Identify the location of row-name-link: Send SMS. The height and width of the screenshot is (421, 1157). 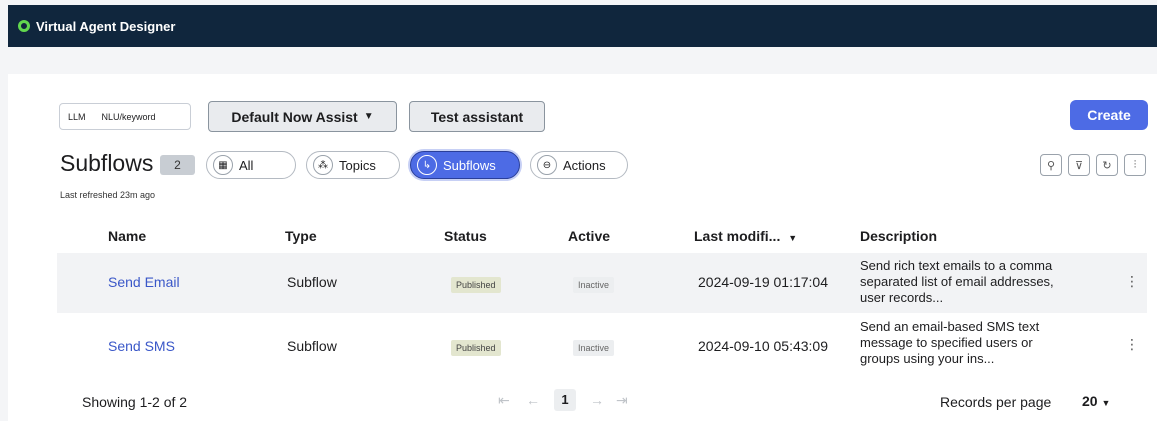
(141, 346).